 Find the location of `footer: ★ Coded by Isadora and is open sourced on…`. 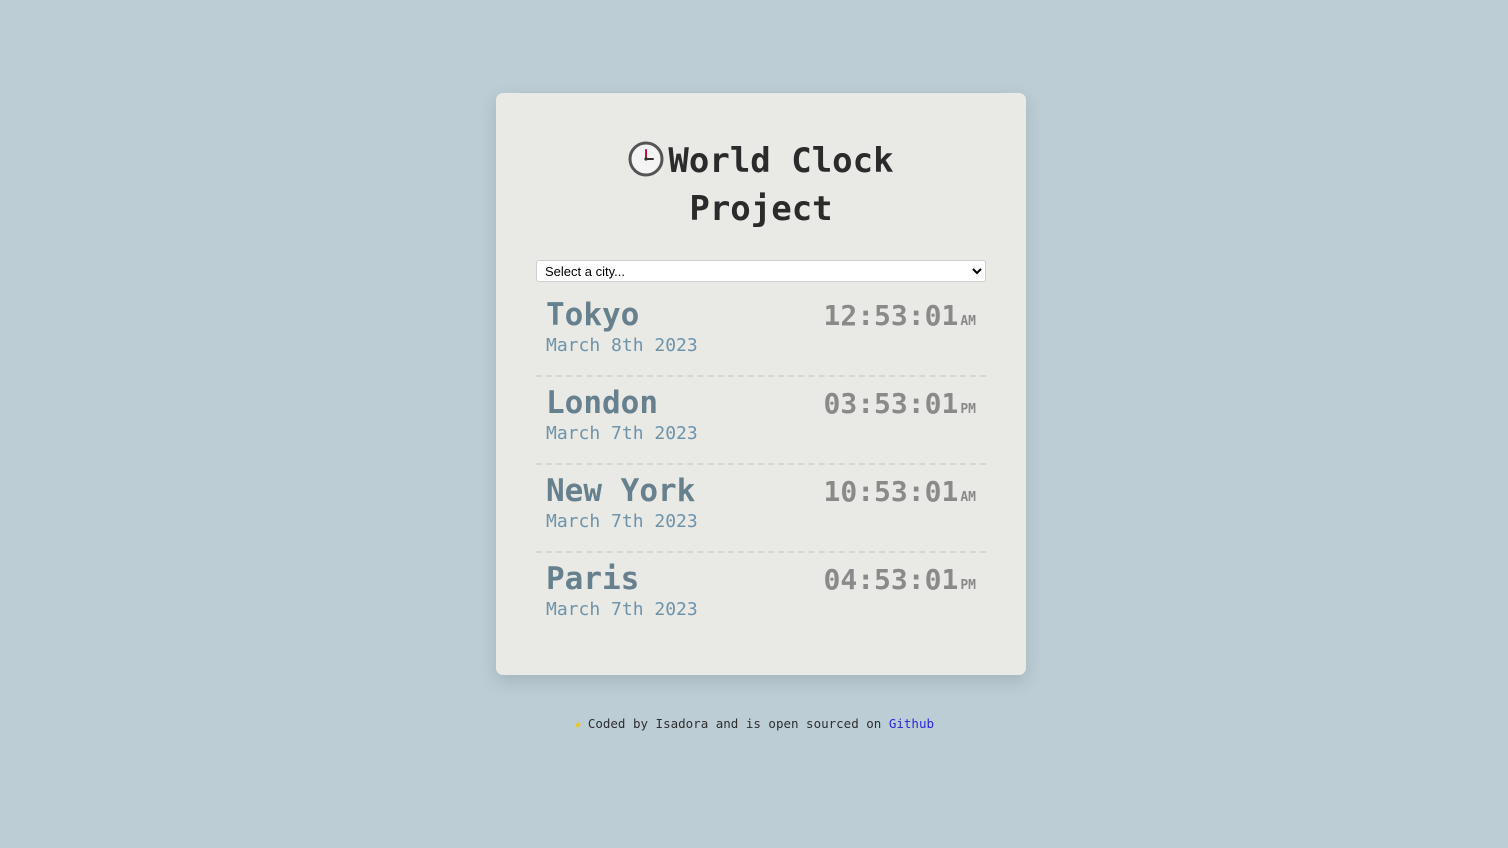

footer: ★ Coded by Isadora and is open sourced on… is located at coordinates (754, 724).